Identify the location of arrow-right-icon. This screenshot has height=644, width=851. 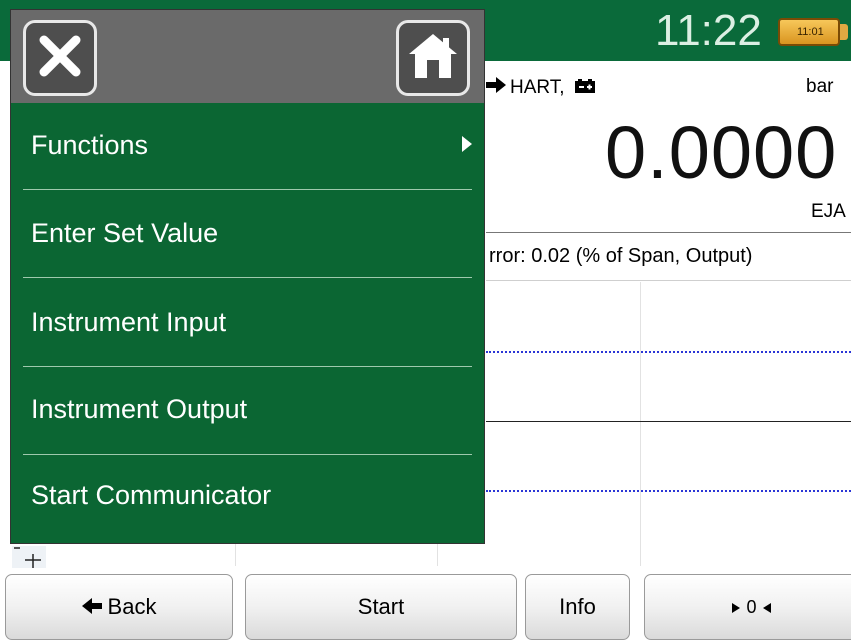
(496, 88).